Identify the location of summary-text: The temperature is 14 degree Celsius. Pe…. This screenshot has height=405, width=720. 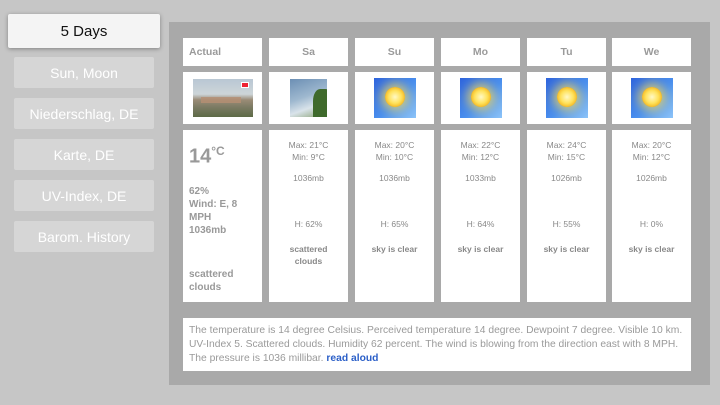
(436, 344).